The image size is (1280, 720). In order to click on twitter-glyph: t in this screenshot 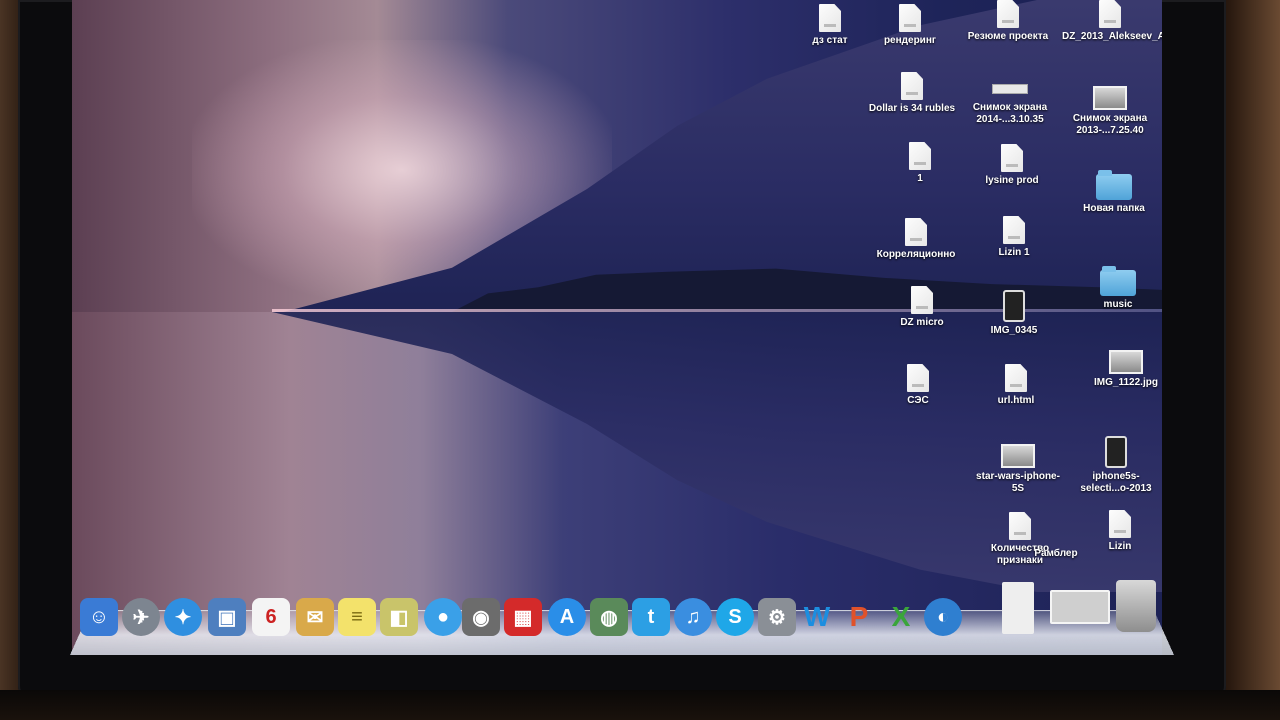, I will do `click(651, 616)`.